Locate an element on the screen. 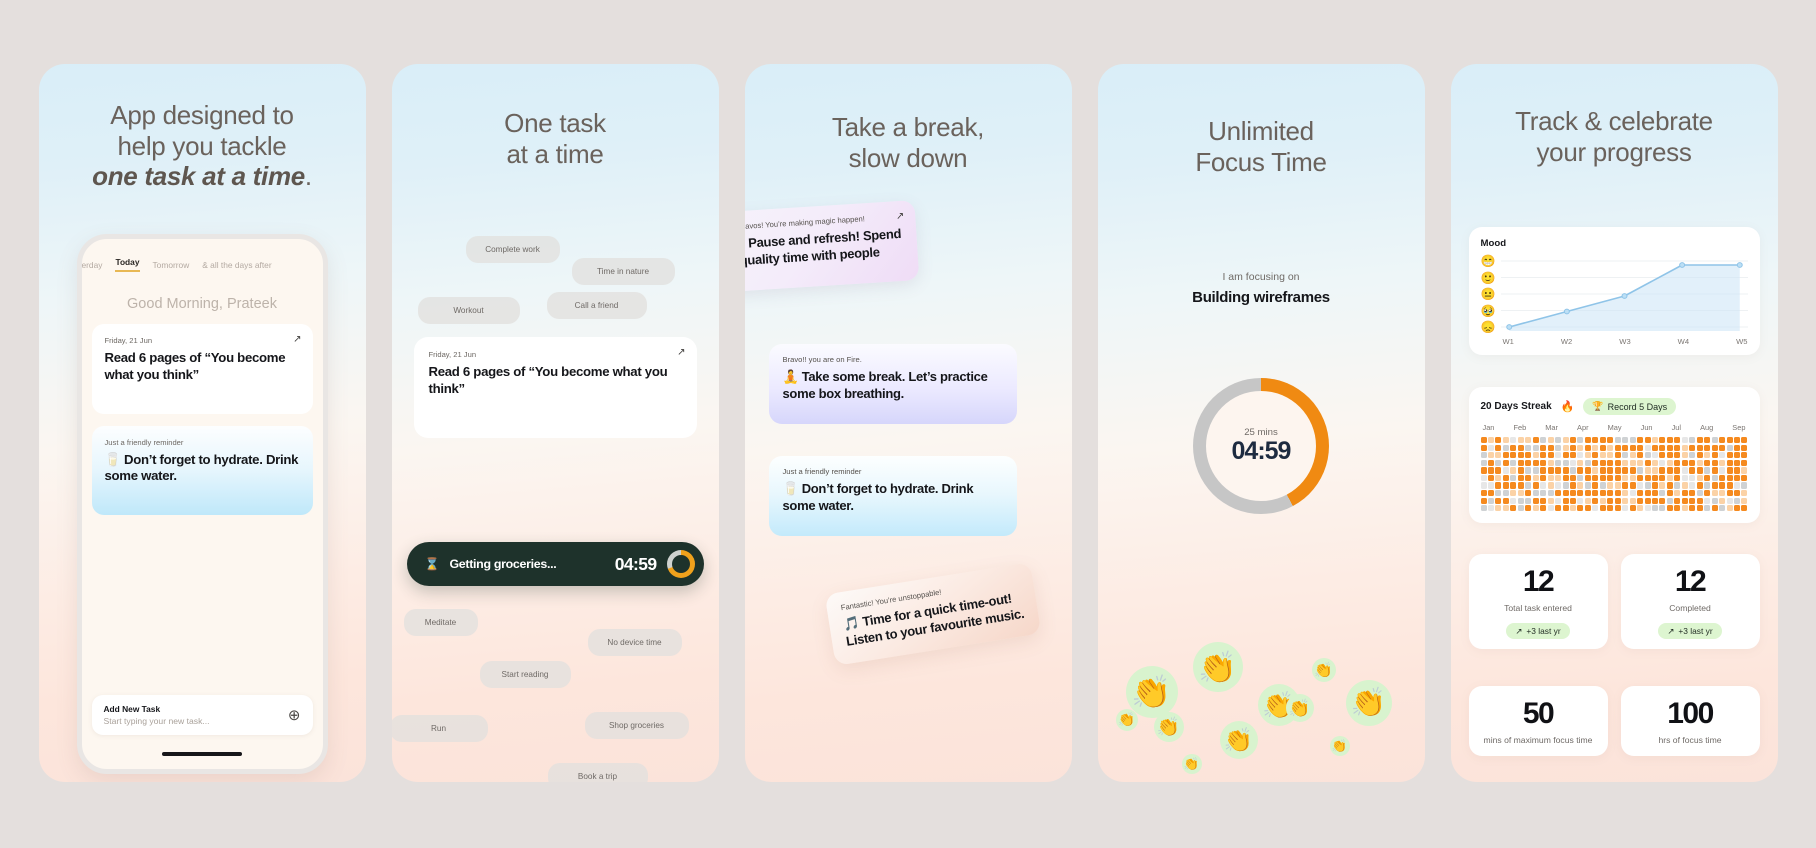 This screenshot has width=1816, height=848. streak-header: 20 Days Streak 🔥 🏆 Record 5 Days is located at coordinates (1614, 406).